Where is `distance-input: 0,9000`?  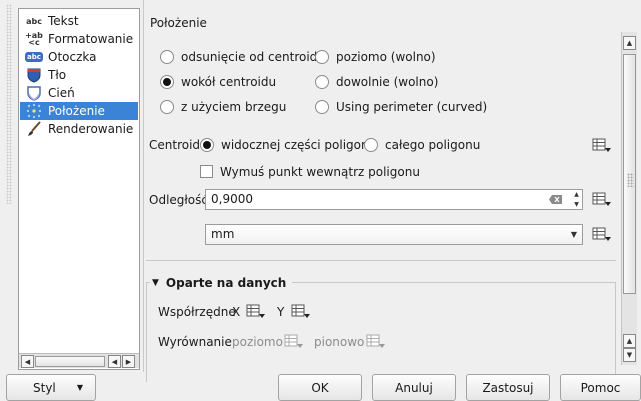
distance-input: 0,9000 is located at coordinates (394, 199).